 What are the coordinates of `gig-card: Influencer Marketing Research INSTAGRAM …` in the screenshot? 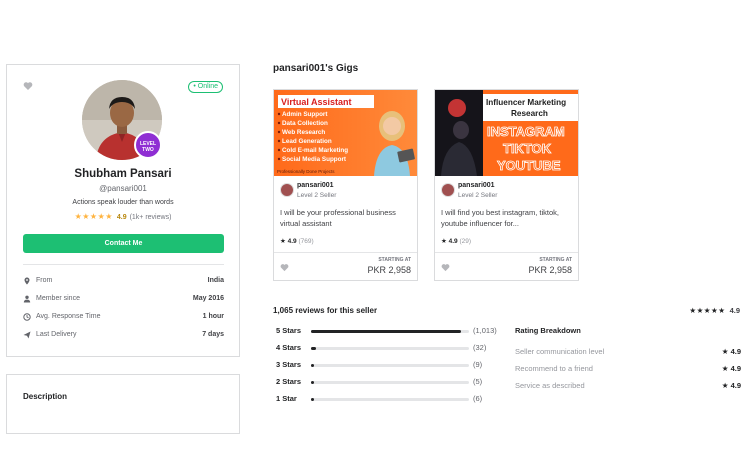 It's located at (506, 185).